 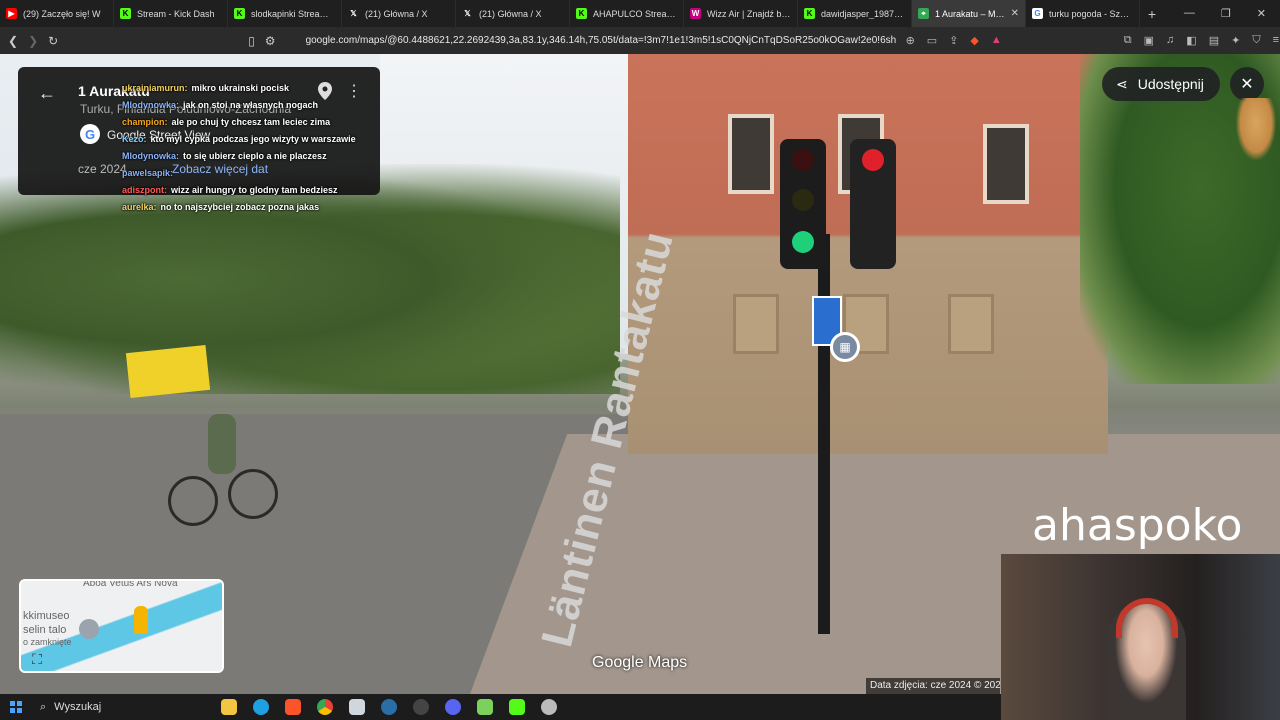 What do you see at coordinates (45, 630) in the screenshot?
I see `map-label: selin talo` at bounding box center [45, 630].